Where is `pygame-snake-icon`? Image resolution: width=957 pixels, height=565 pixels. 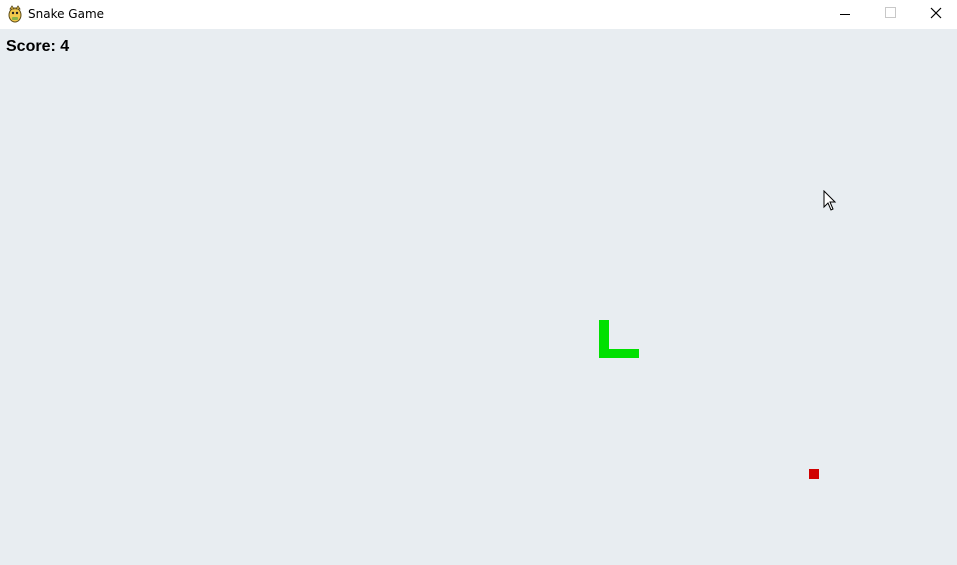 pygame-snake-icon is located at coordinates (15, 14).